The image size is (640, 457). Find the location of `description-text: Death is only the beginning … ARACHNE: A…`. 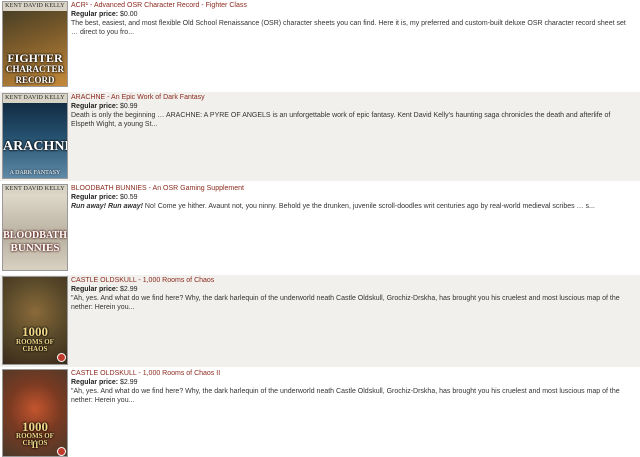

description-text: Death is only the beginning … ARACHNE: A… is located at coordinates (341, 120).